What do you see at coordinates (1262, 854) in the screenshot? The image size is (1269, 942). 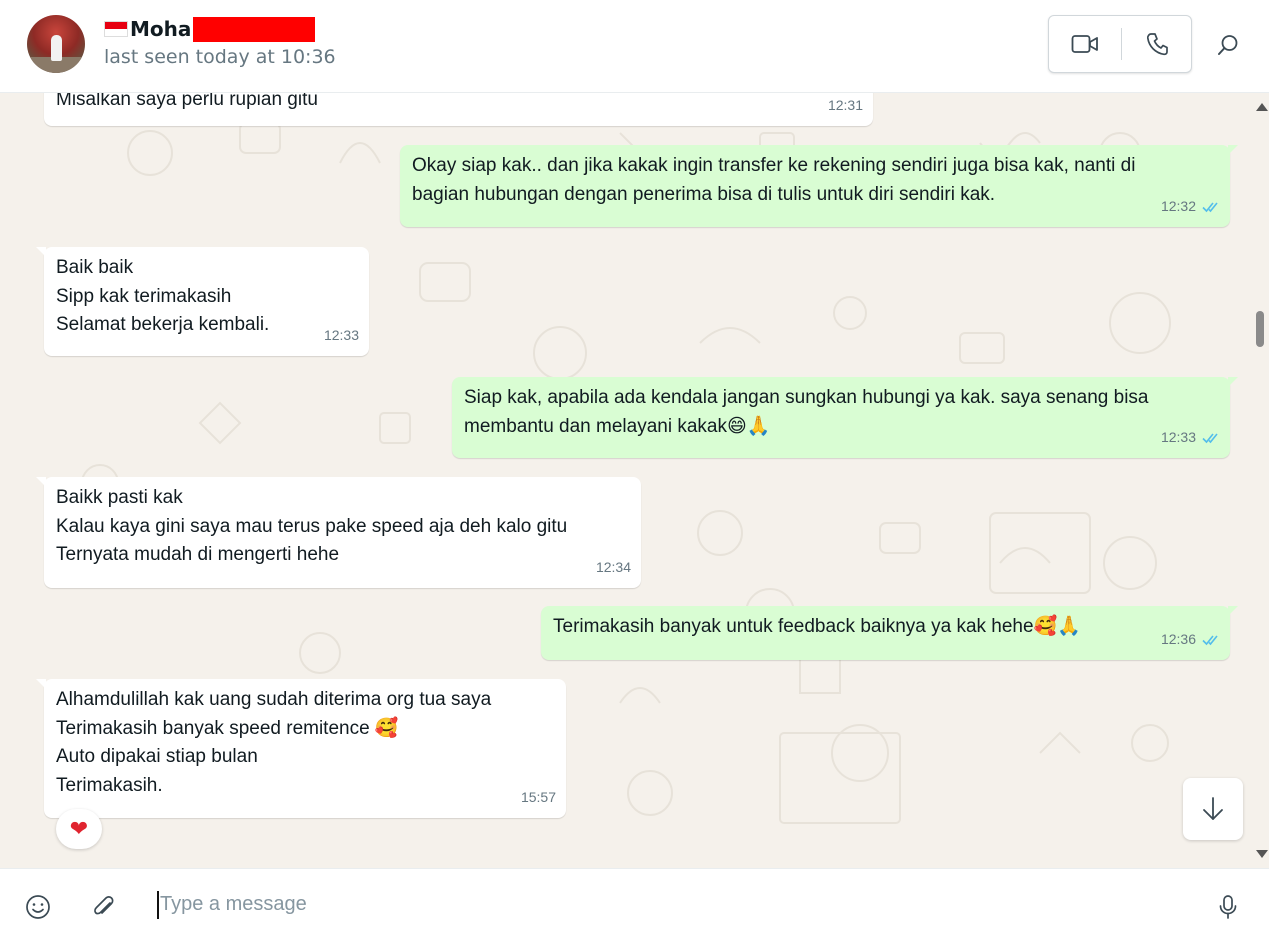 I see `scroll-down-arrow-icon` at bounding box center [1262, 854].